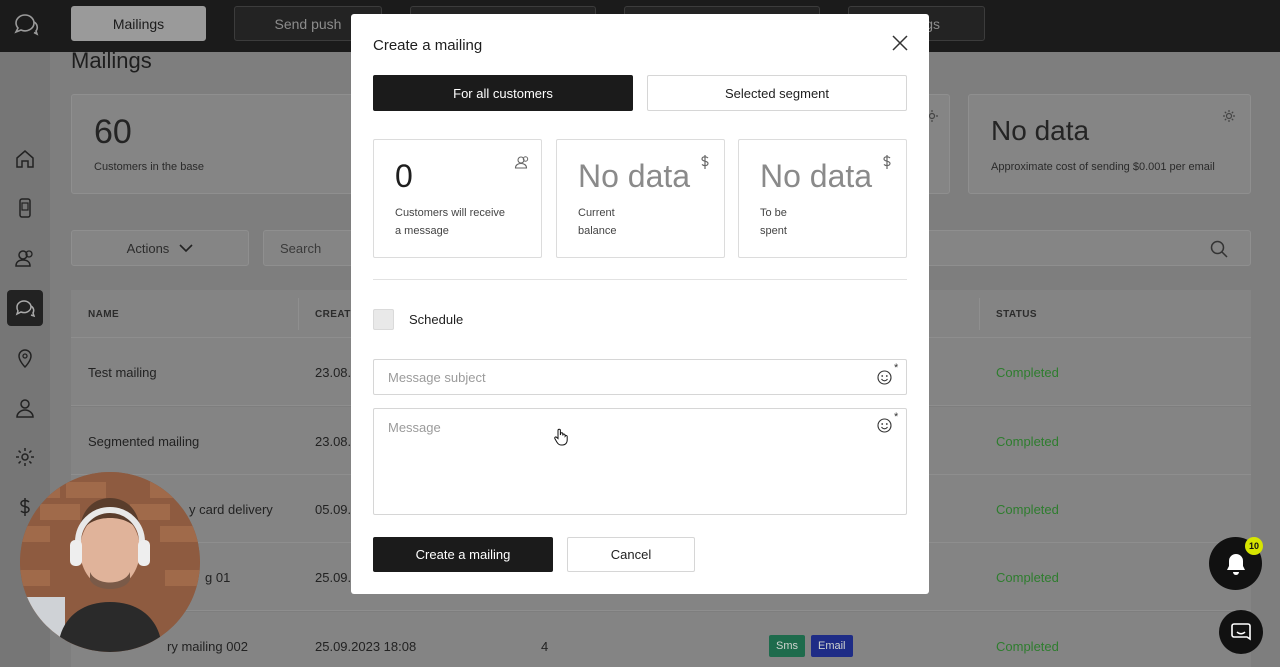 The width and height of the screenshot is (1280, 667). I want to click on segment-all-customers-button: For all customers, so click(503, 93).